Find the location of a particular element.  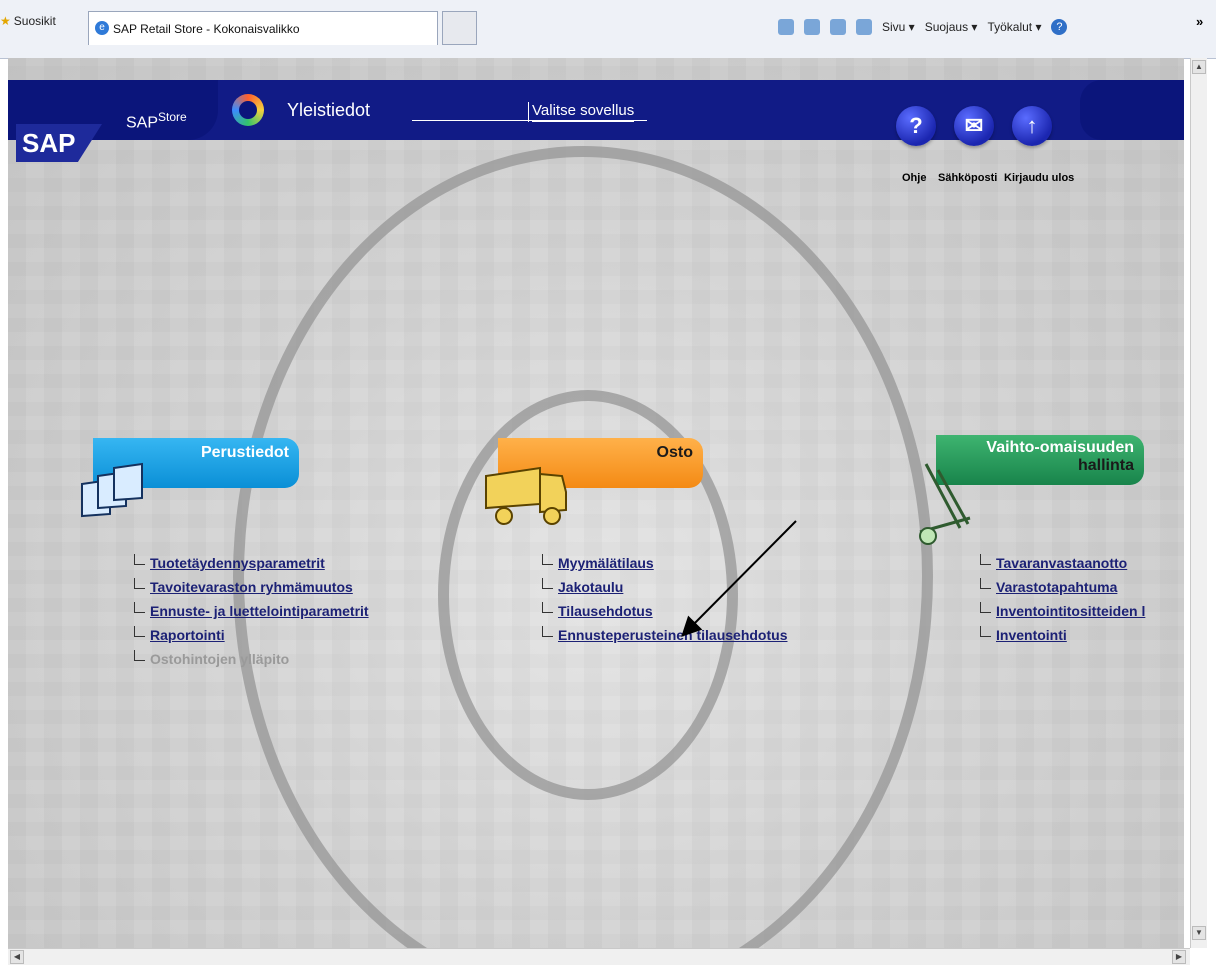

link-tavaranvastaanotto: Tavaranvastaanotto is located at coordinates (1061, 563).